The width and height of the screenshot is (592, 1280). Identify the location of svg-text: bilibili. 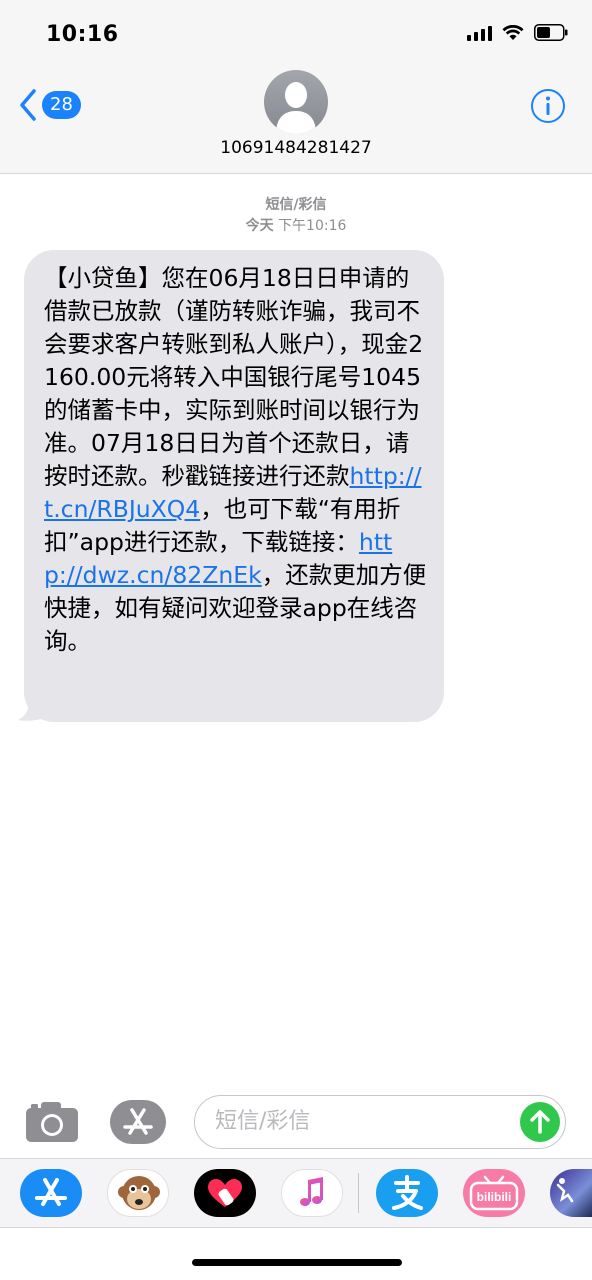
(494, 1197).